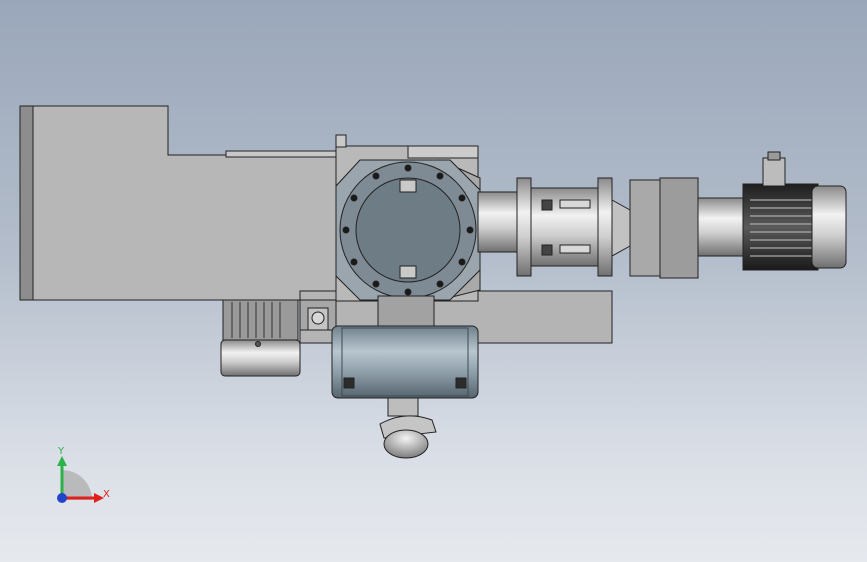  What do you see at coordinates (408, 428) in the screenshot?
I see `bottom-valve` at bounding box center [408, 428].